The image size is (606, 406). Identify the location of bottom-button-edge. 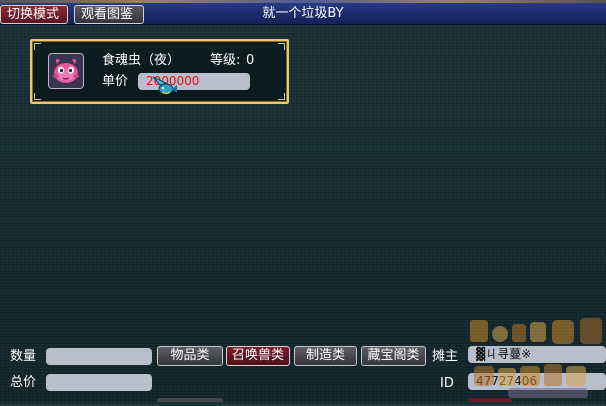
(190, 400).